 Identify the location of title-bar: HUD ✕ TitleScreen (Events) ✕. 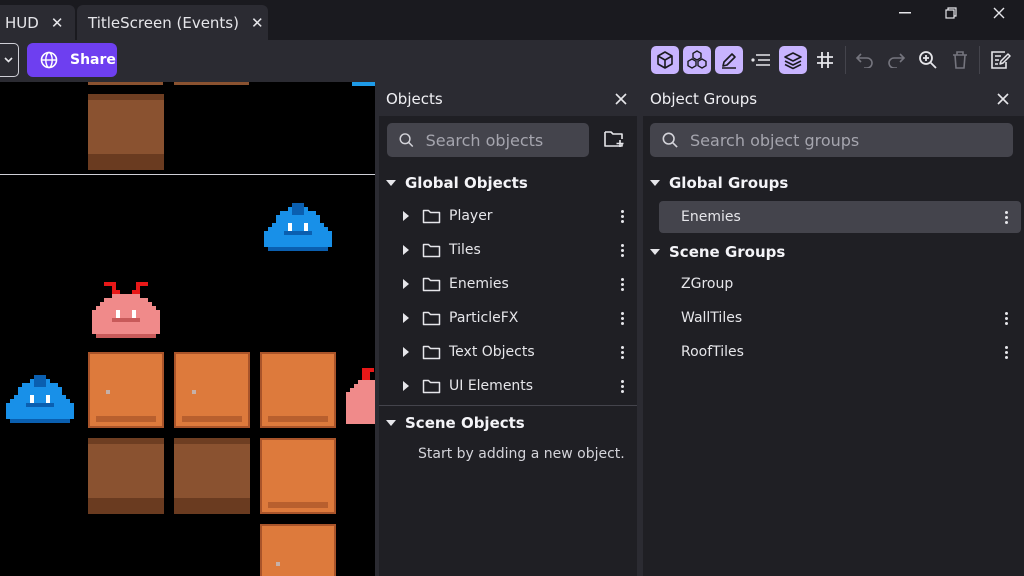
(512, 20).